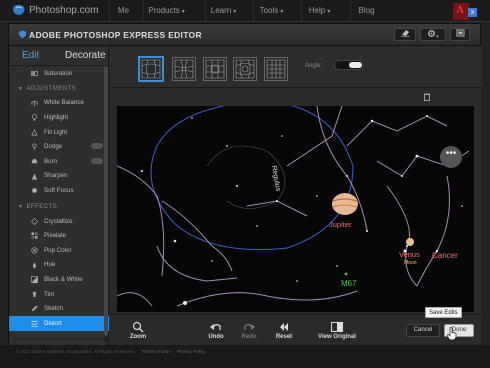  I want to click on adobe-badge-letter: A, so click(460, 10).